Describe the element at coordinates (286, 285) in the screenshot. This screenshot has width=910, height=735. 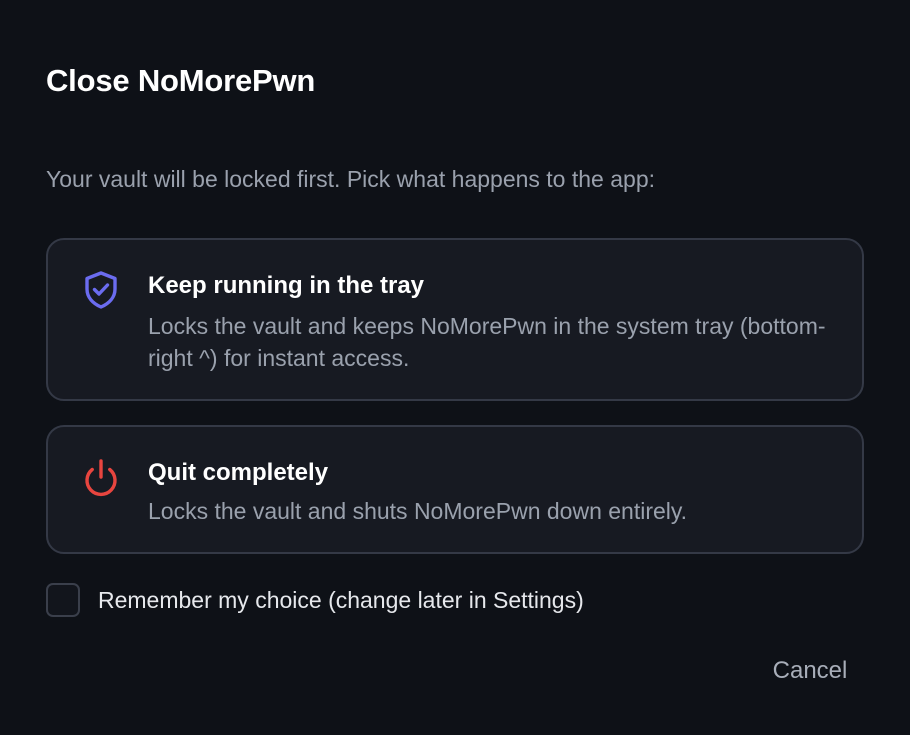
I see `option-title: Keep running in the tray` at that location.